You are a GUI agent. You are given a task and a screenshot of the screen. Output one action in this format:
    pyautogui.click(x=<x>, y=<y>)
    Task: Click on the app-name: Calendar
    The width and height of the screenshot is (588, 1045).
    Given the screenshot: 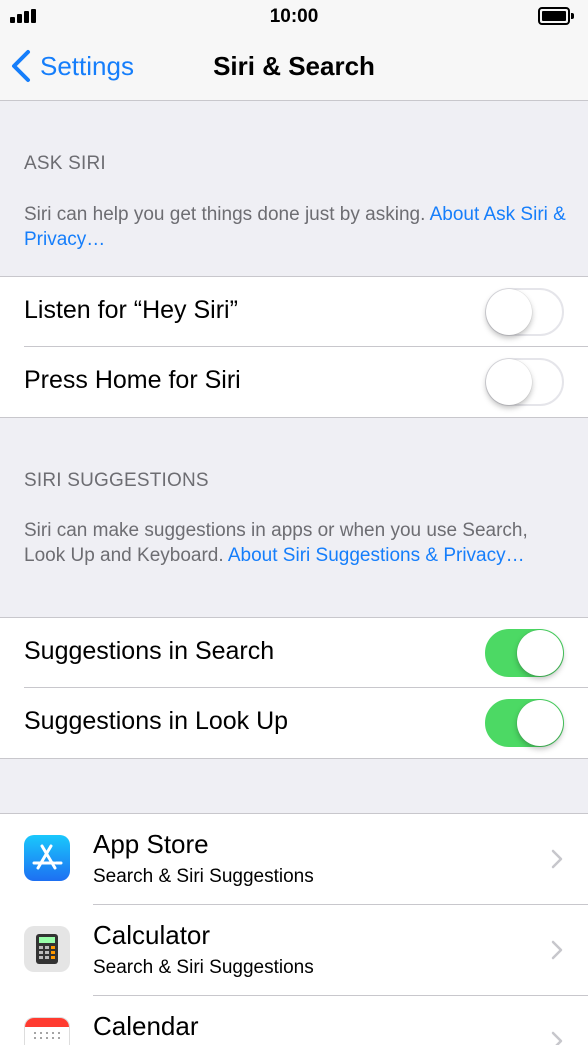 What is the action you would take?
    pyautogui.click(x=146, y=1026)
    